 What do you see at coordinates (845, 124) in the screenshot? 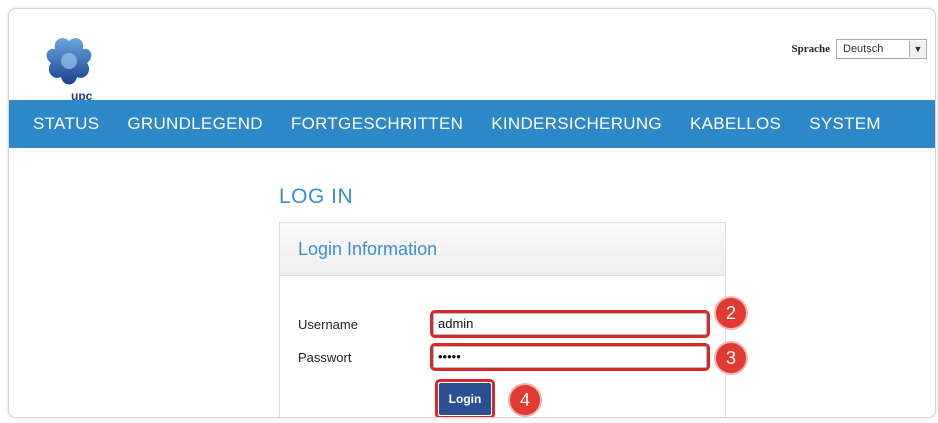
I see `nav-item-system: SYSTEM` at bounding box center [845, 124].